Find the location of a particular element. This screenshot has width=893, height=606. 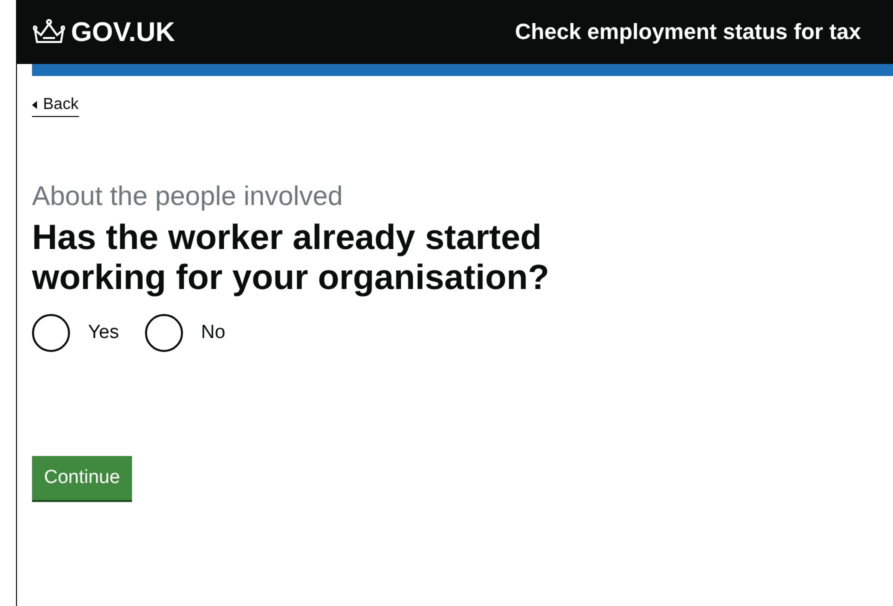

radio-label: Yes is located at coordinates (103, 333).